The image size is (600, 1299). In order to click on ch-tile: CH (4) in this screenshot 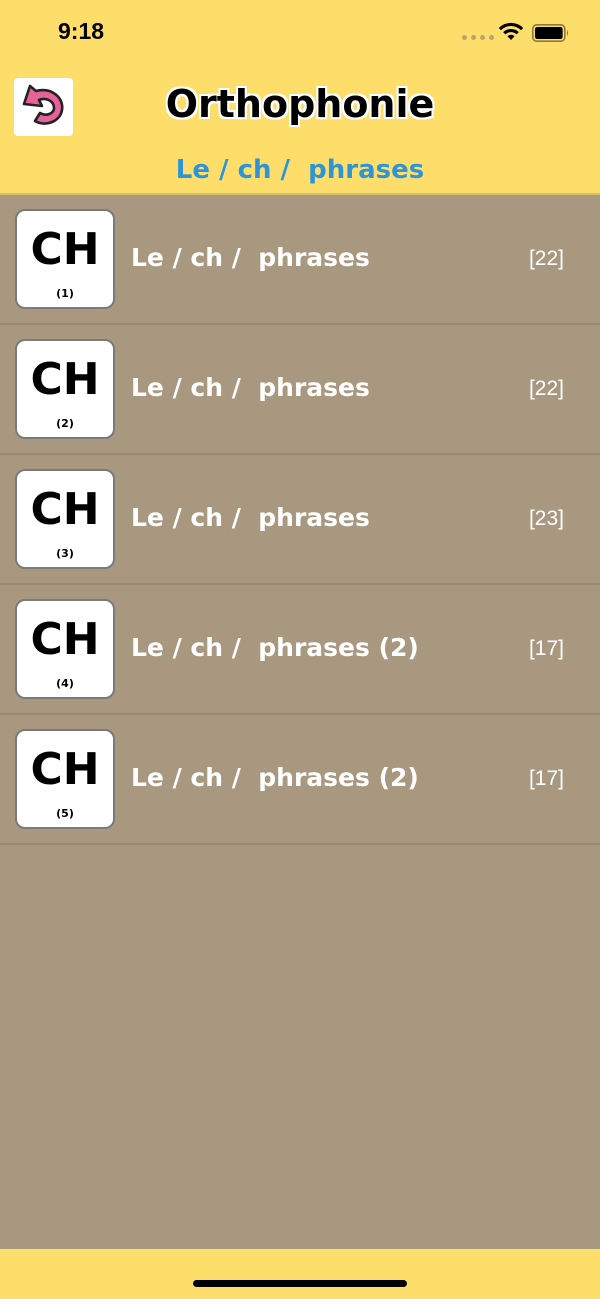, I will do `click(65, 649)`.